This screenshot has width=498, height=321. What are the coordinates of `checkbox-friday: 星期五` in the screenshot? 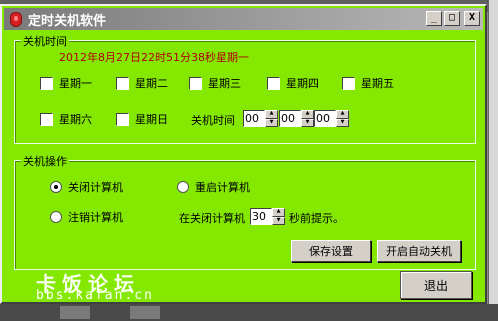 It's located at (368, 83).